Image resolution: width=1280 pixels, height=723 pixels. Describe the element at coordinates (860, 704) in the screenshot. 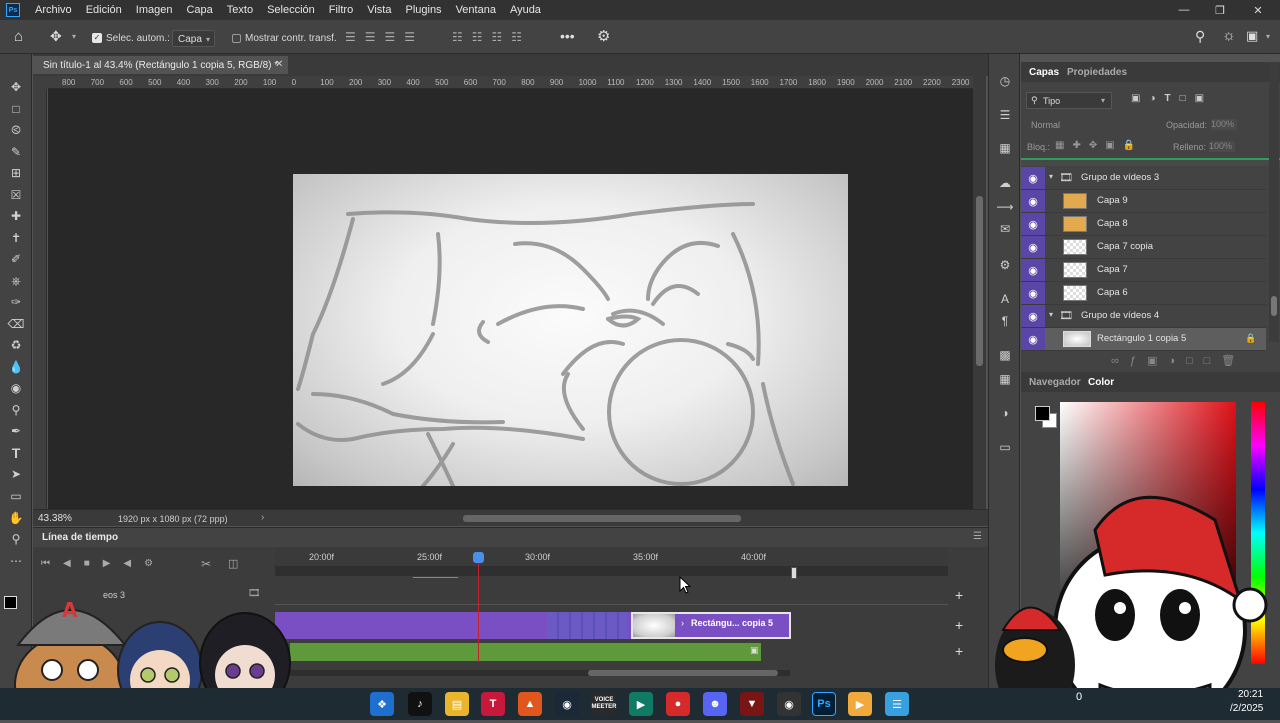

I see `media-icon: ▶` at that location.